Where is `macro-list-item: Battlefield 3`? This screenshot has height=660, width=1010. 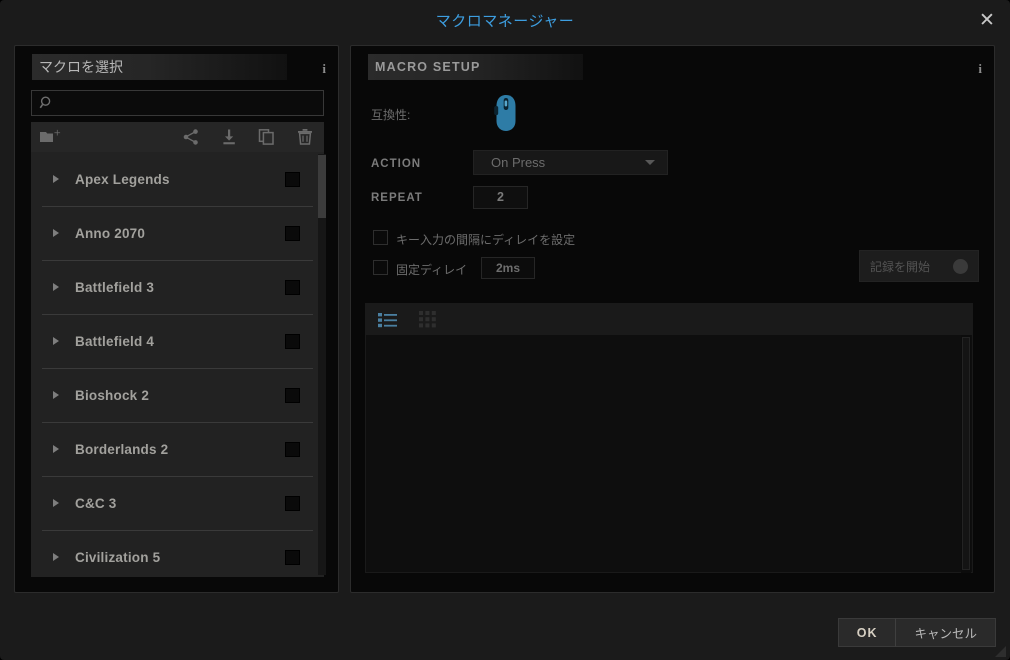
macro-list-item: Battlefield 3 is located at coordinates (177, 287).